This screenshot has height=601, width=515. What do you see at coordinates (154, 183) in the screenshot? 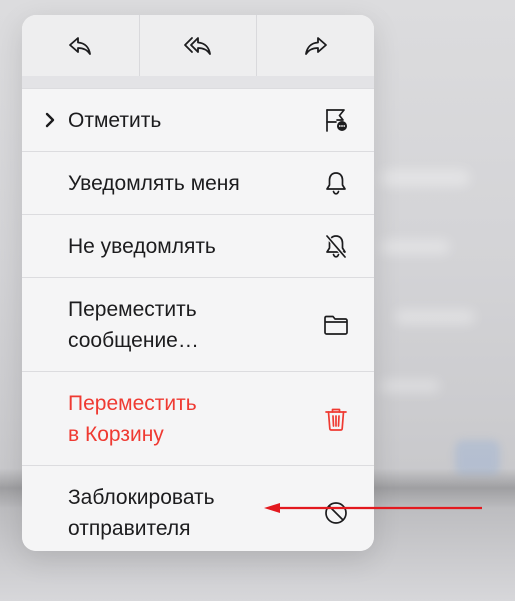
I see `menu-item-label: Уведомлять меня` at bounding box center [154, 183].